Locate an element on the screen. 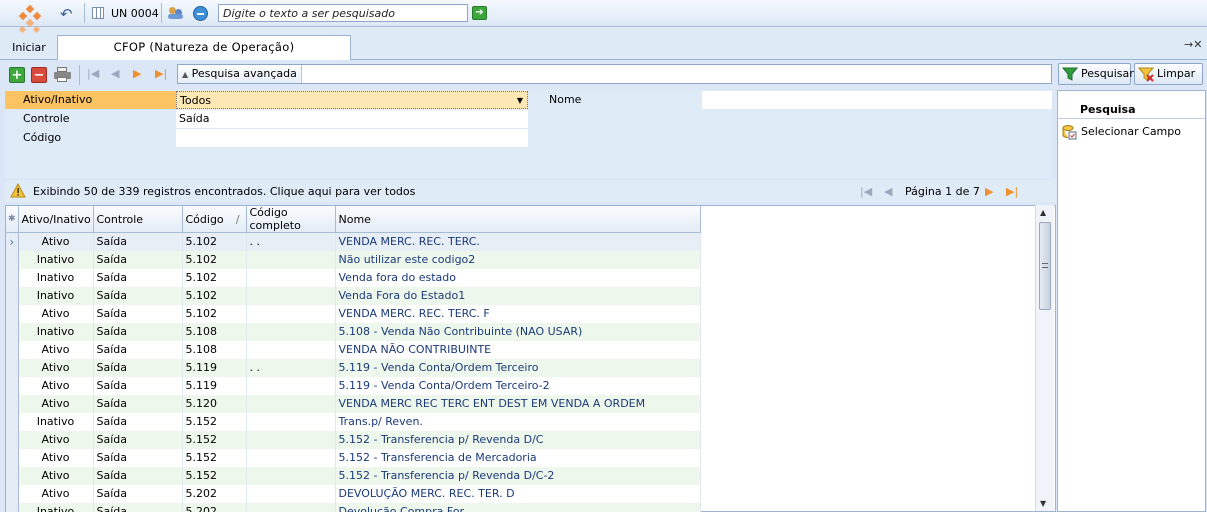 The height and width of the screenshot is (512, 1207). scroll-up-icon: ▲ is located at coordinates (1043, 212).